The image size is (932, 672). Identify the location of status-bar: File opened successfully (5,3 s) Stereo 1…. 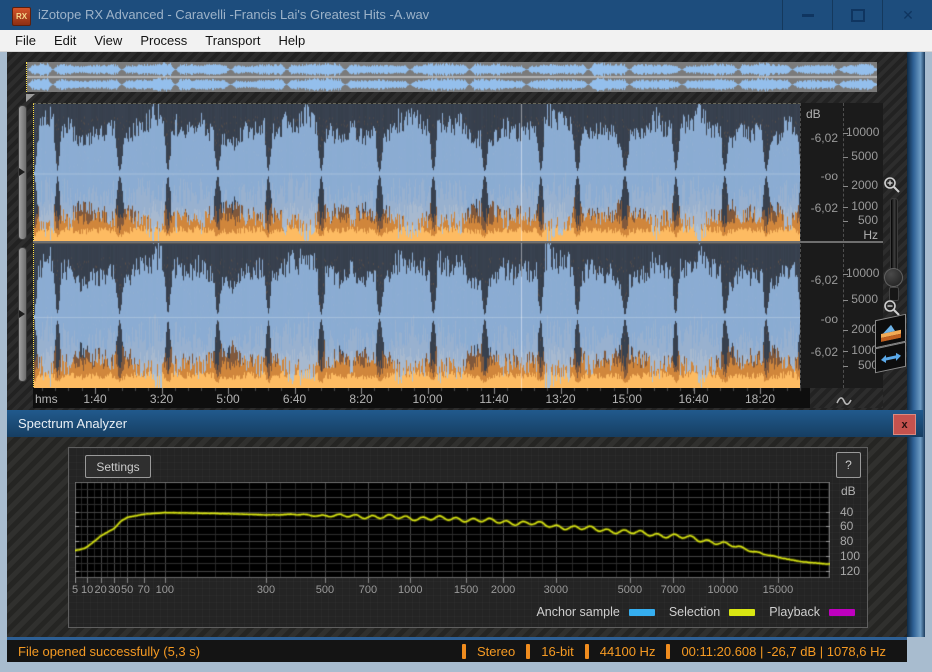
(457, 649).